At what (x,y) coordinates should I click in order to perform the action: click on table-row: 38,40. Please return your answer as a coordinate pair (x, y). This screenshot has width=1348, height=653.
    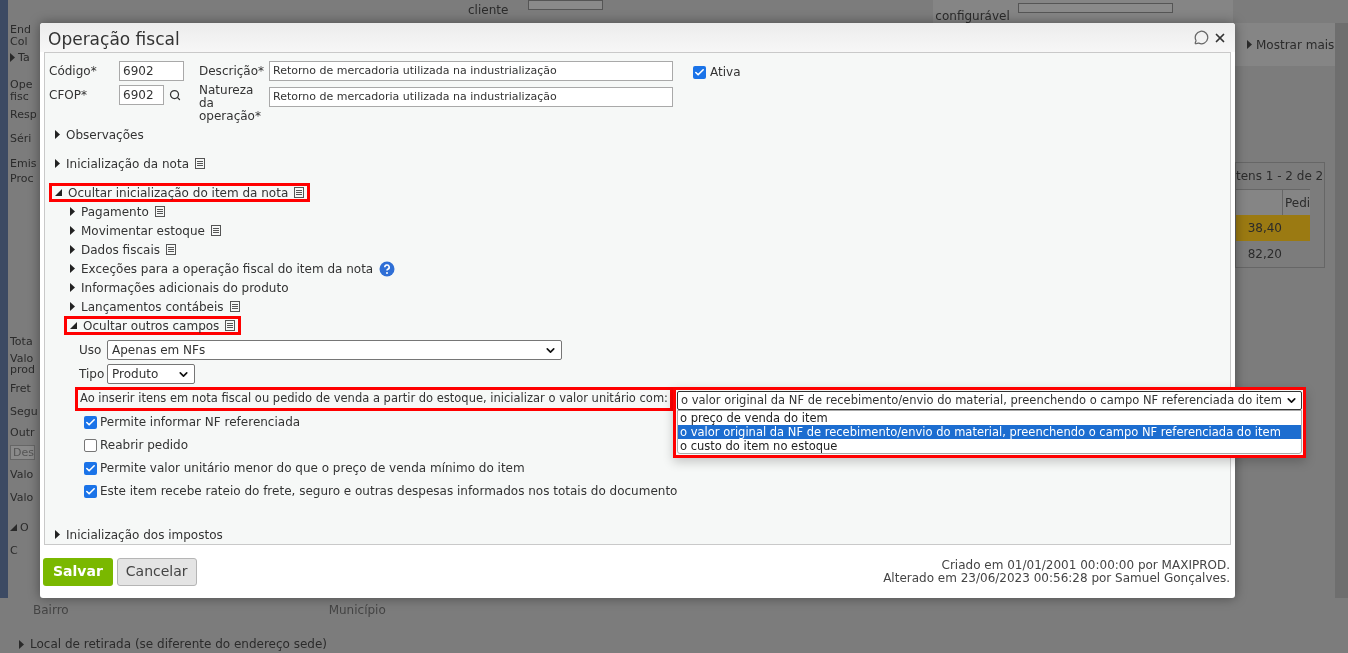
    Looking at the image, I should click on (1273, 228).